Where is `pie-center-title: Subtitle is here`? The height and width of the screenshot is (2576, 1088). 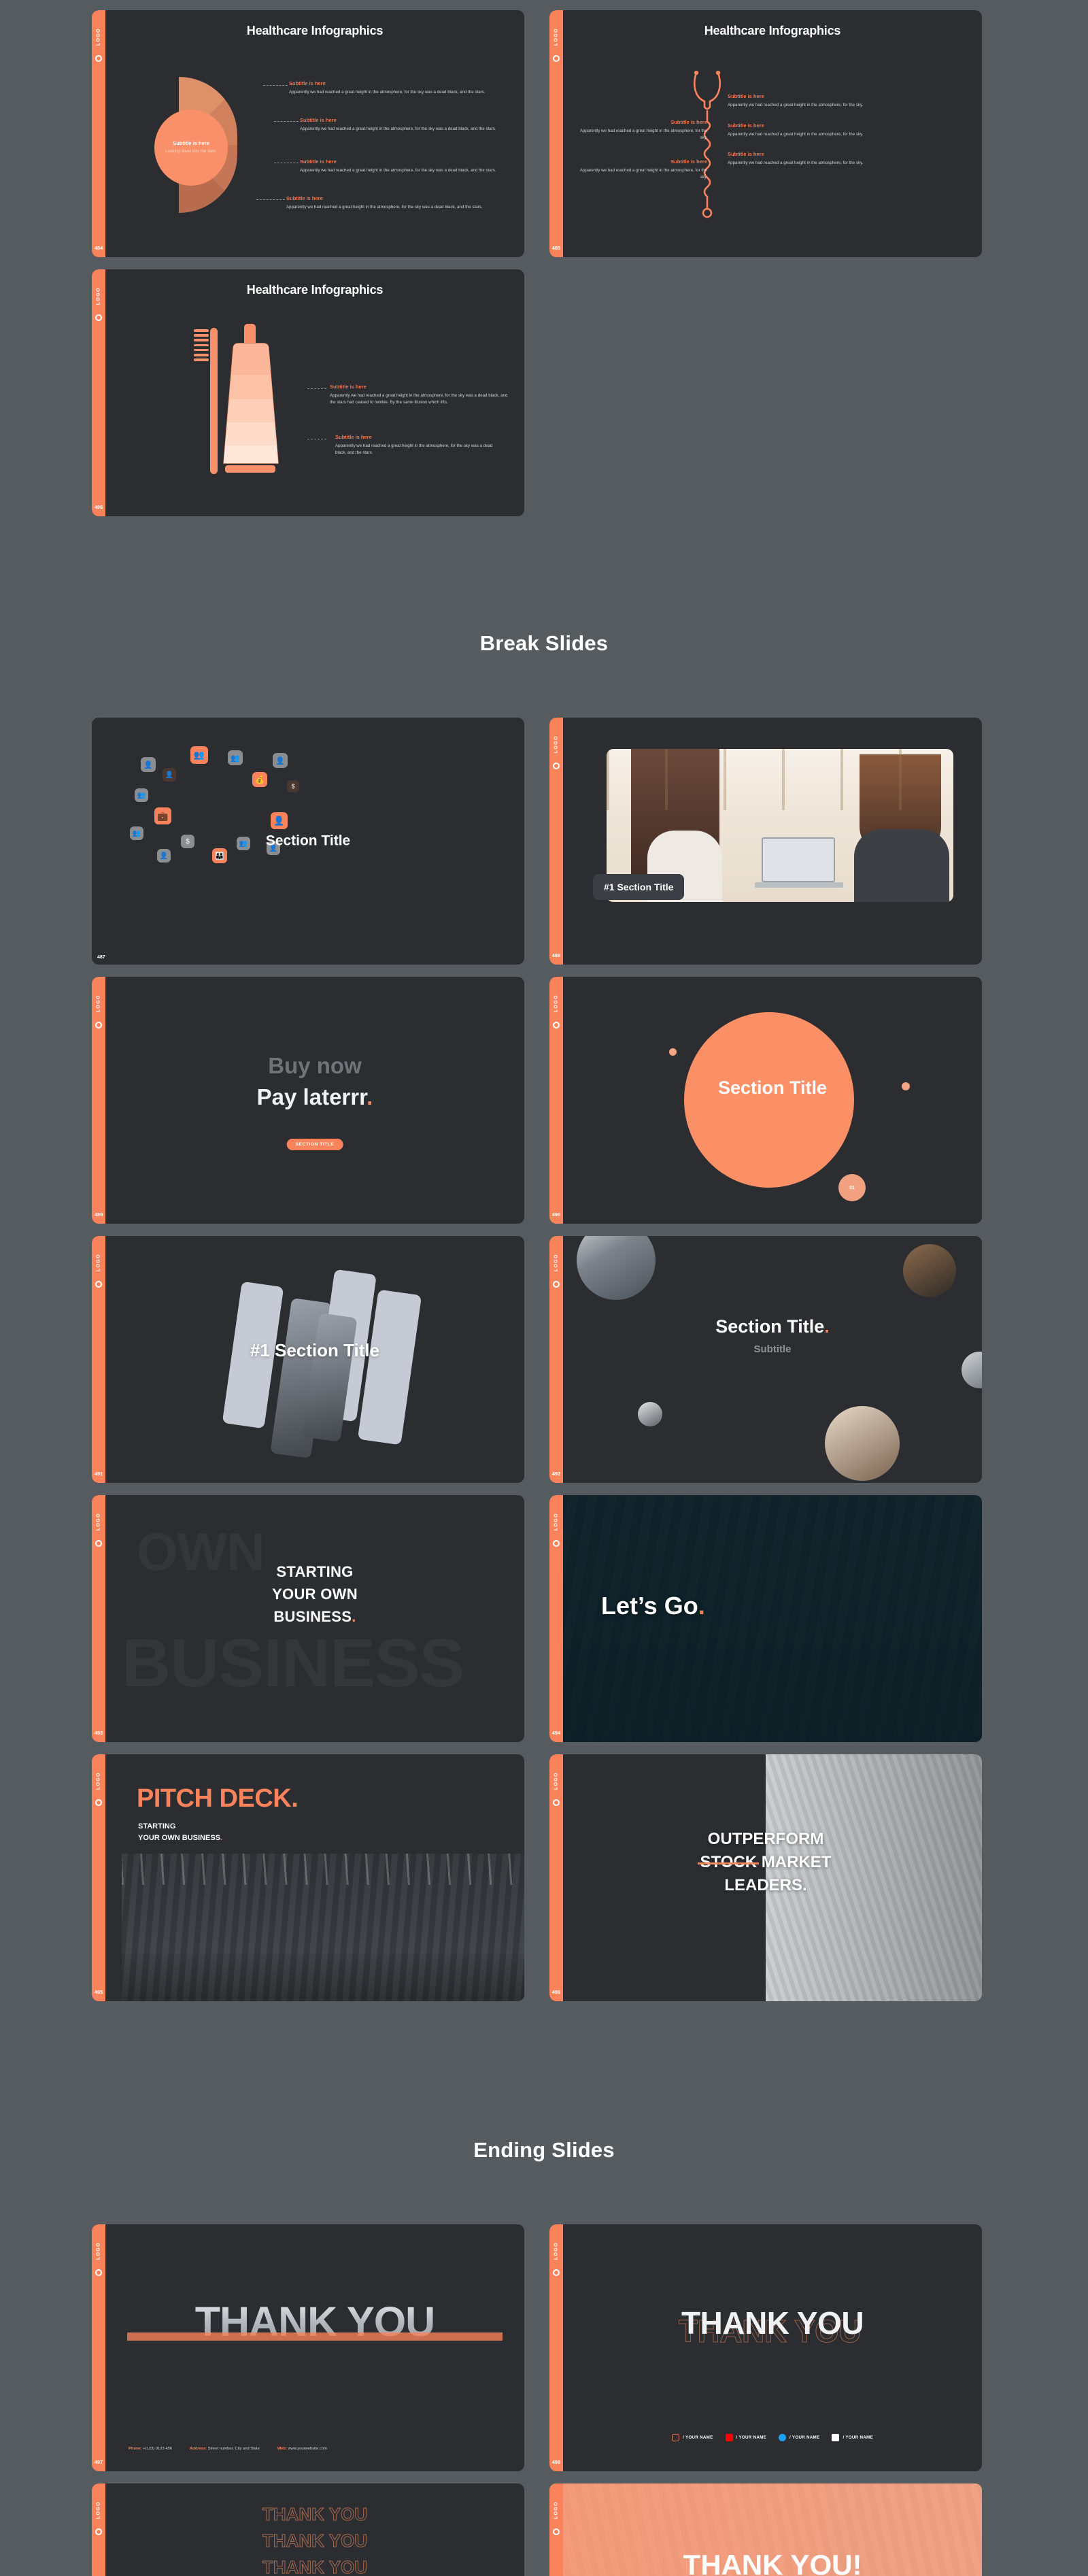
pie-center-title: Subtitle is here is located at coordinates (191, 143).